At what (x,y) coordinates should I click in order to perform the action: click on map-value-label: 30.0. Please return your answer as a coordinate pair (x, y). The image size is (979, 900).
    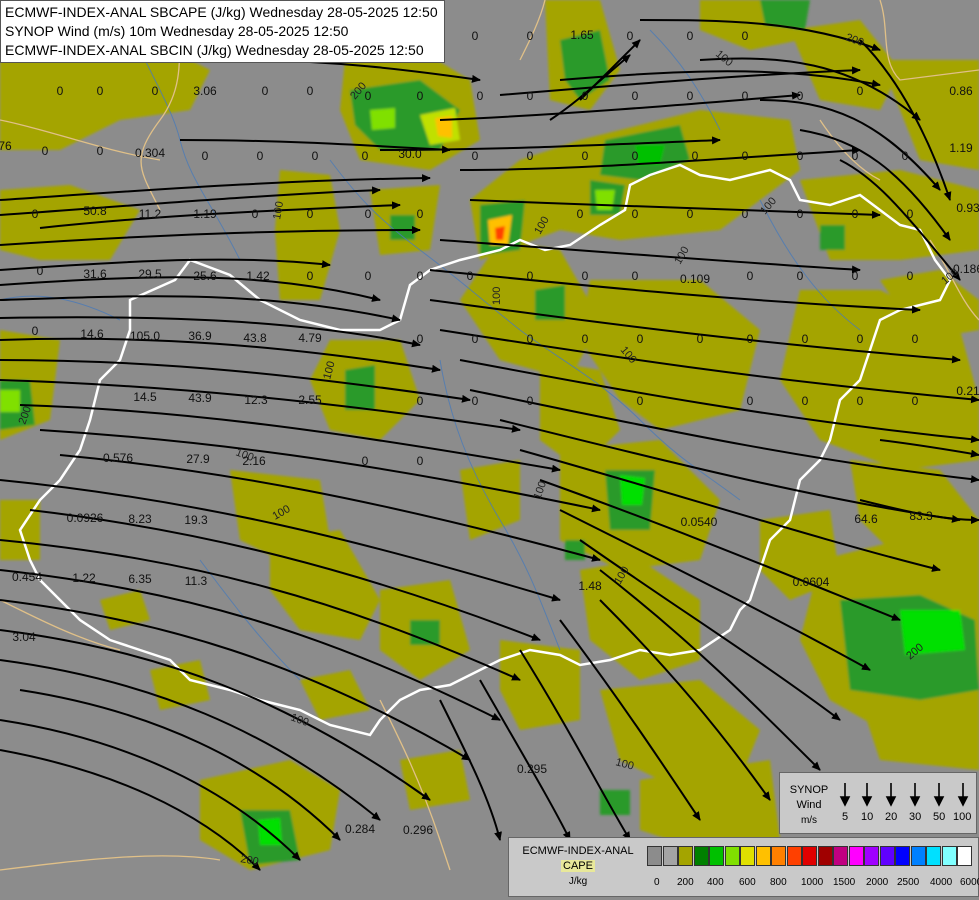
    Looking at the image, I should click on (410, 154).